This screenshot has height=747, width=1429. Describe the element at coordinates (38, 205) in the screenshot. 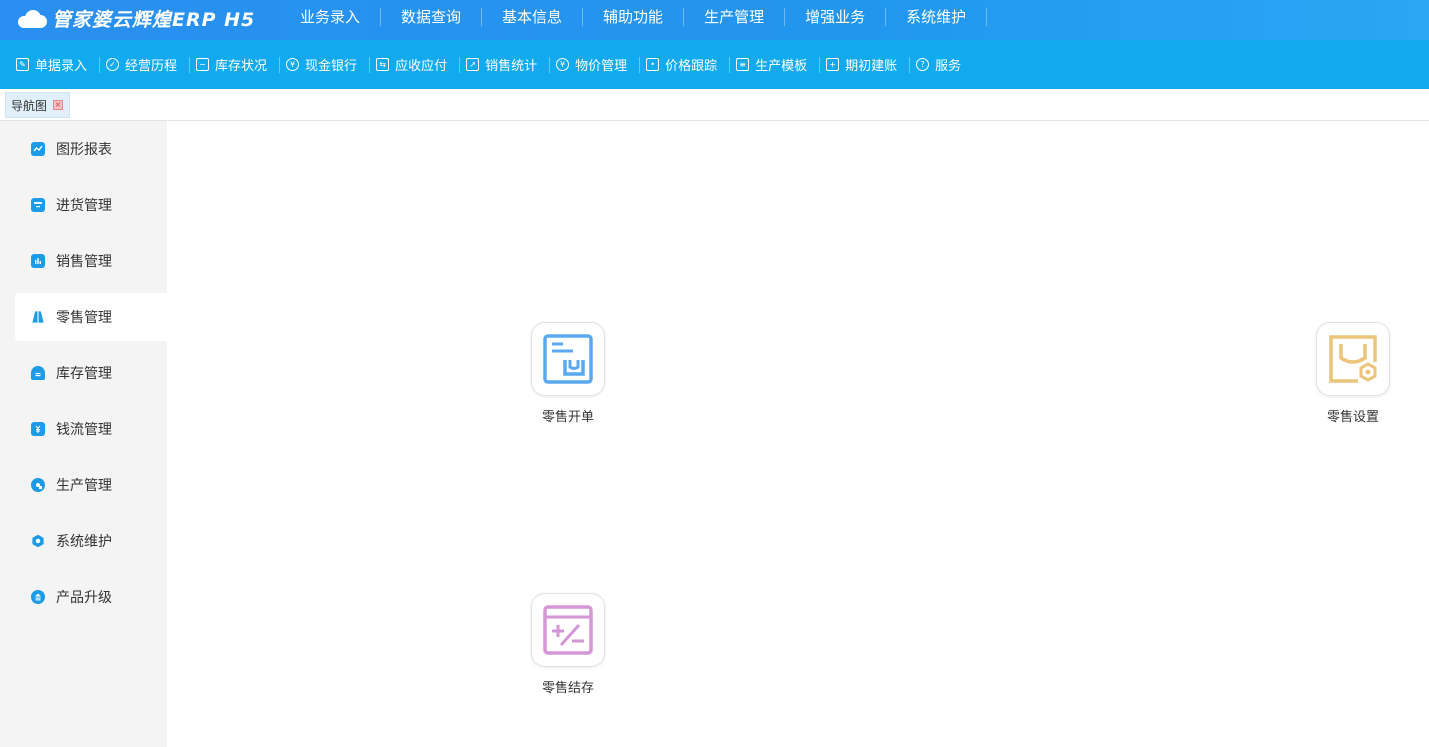

I see `purchase-box-icon` at that location.